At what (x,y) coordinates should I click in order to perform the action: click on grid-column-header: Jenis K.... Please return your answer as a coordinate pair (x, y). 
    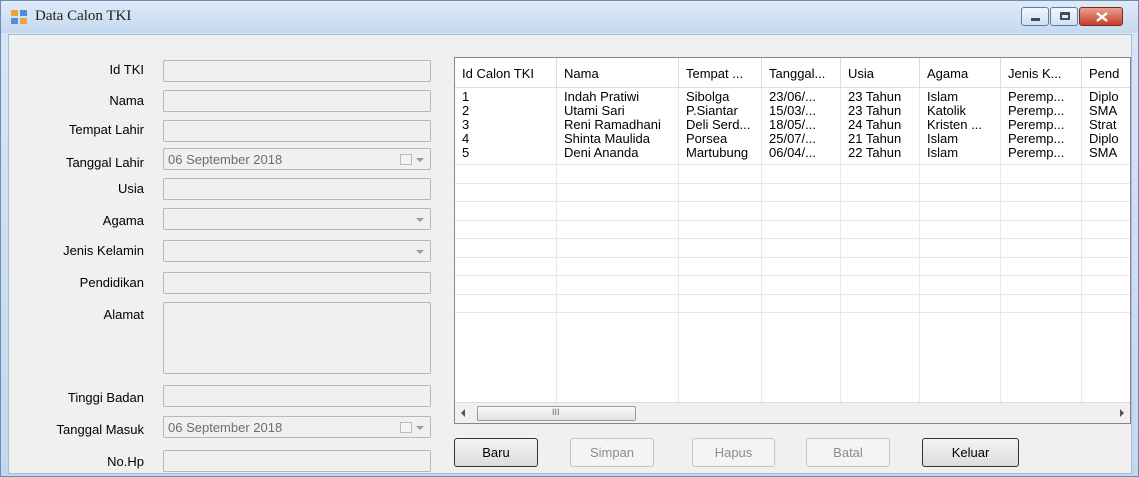
    Looking at the image, I should click on (1041, 73).